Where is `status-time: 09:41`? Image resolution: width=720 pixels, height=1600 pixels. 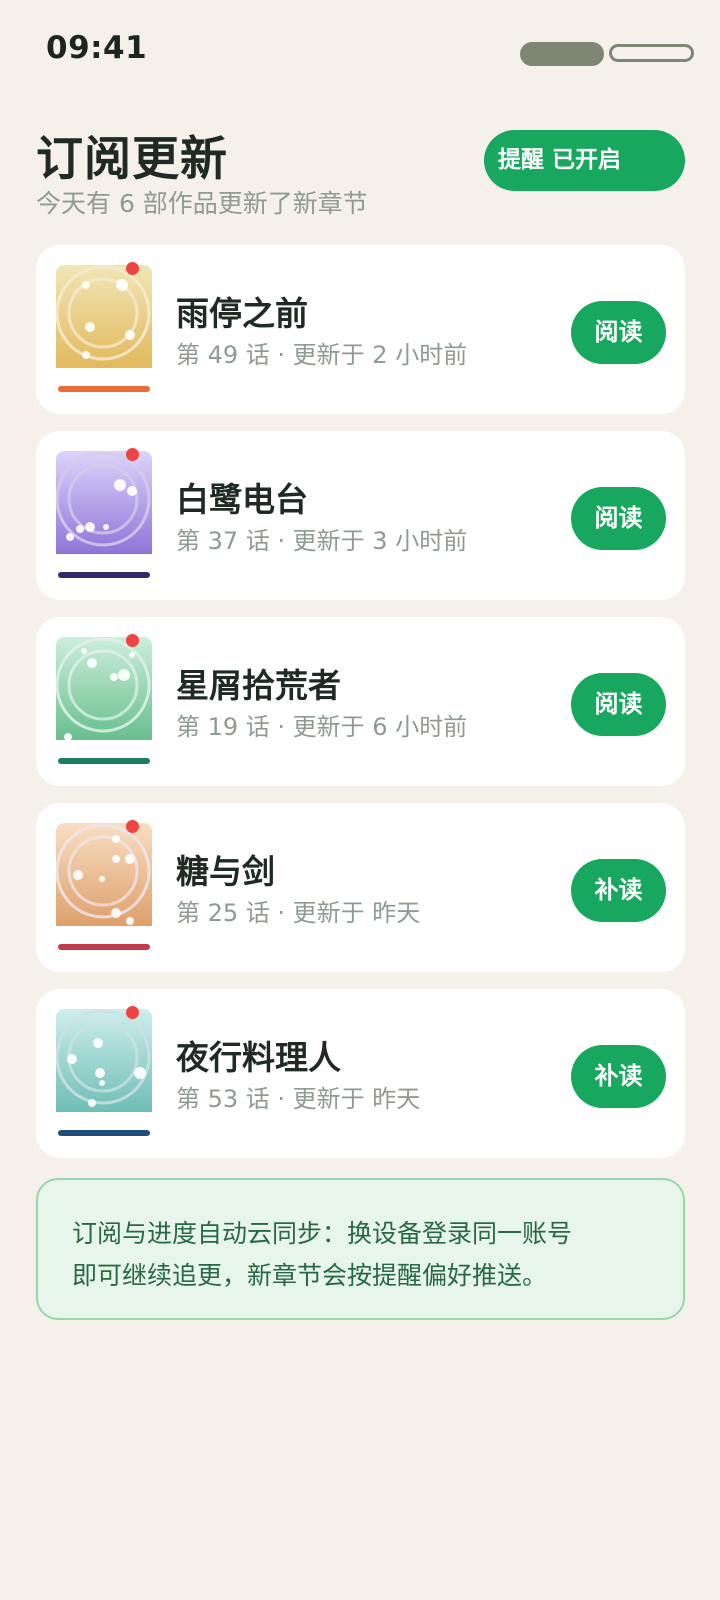 status-time: 09:41 is located at coordinates (97, 48).